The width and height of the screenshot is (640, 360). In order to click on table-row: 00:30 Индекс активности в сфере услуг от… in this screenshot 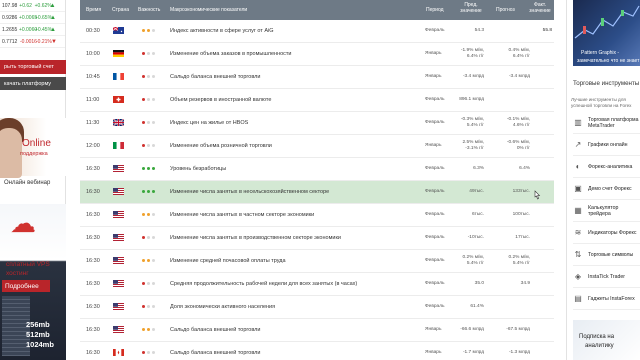, I will do `click(317, 31)`.